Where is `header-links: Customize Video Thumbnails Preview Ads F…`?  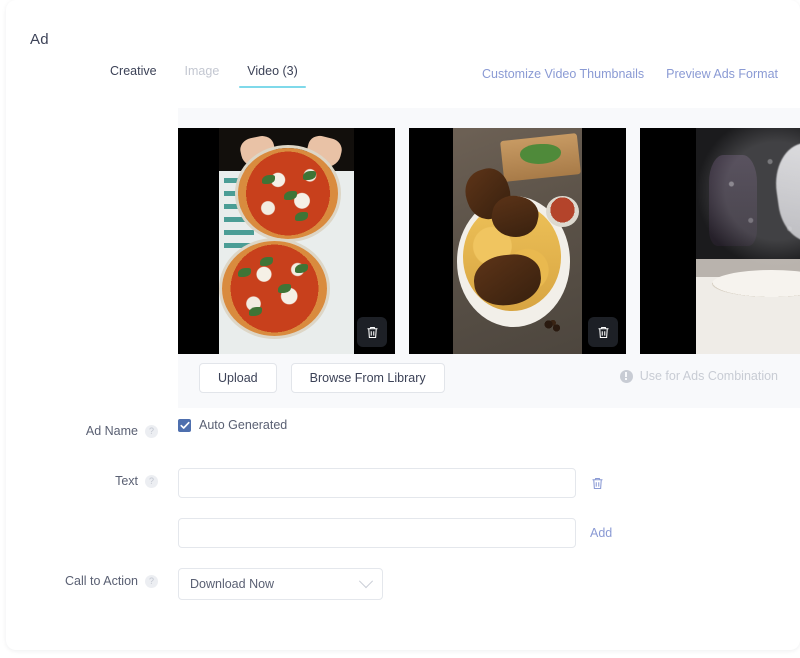
header-links: Customize Video Thumbnails Preview Ads F… is located at coordinates (630, 74).